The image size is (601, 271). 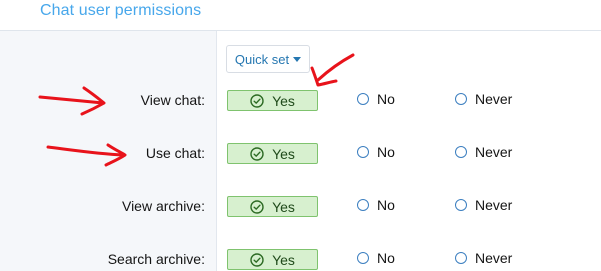 I want to click on use-chat-never-option: Never, so click(x=483, y=152).